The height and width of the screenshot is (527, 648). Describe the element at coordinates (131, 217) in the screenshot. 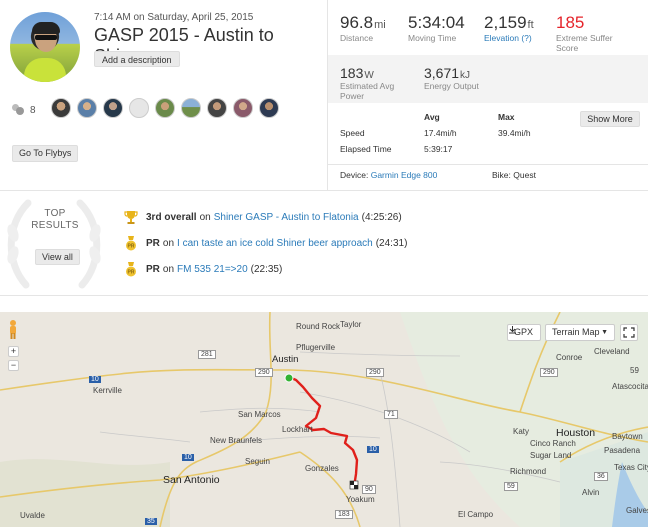

I see `trophy-icon` at that location.